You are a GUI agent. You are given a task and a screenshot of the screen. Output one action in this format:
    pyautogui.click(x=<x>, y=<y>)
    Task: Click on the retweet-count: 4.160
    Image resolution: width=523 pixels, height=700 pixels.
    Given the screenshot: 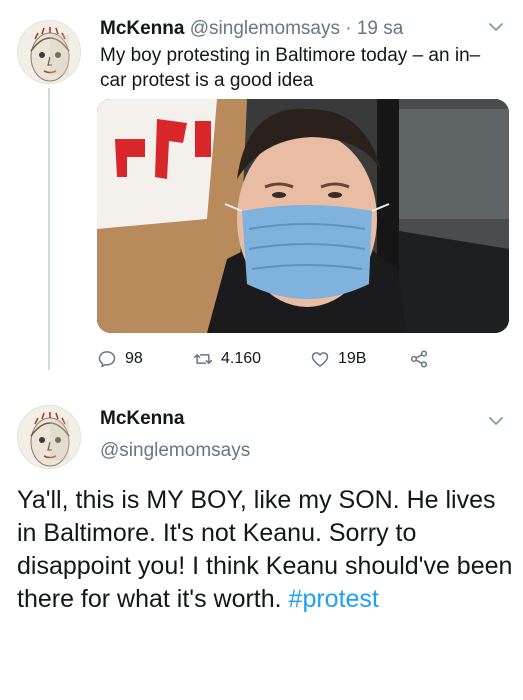 What is the action you would take?
    pyautogui.click(x=241, y=358)
    